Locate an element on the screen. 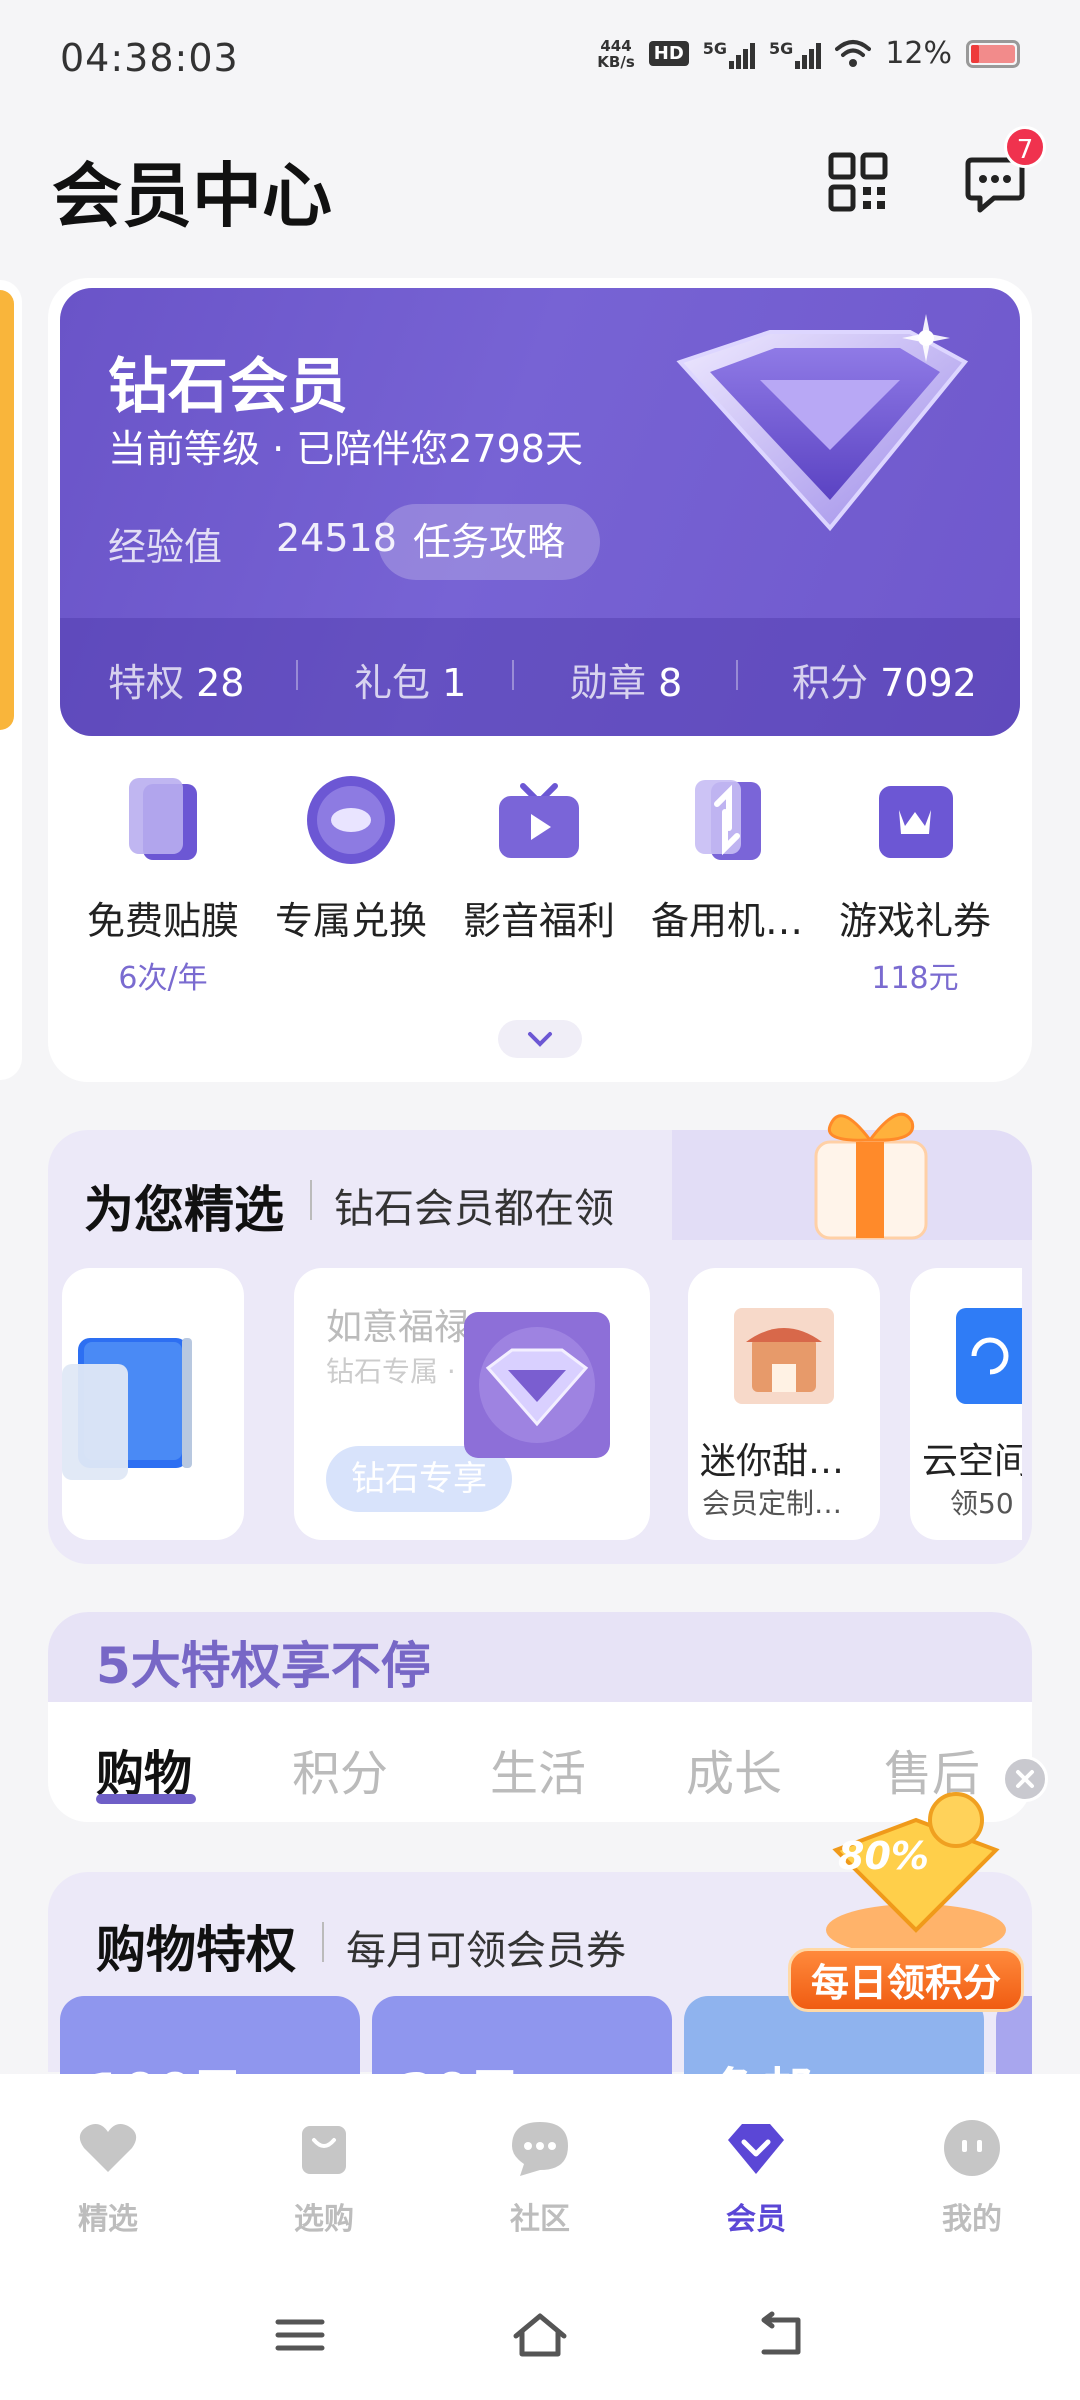  signal-icon: 5G is located at coordinates (729, 53).